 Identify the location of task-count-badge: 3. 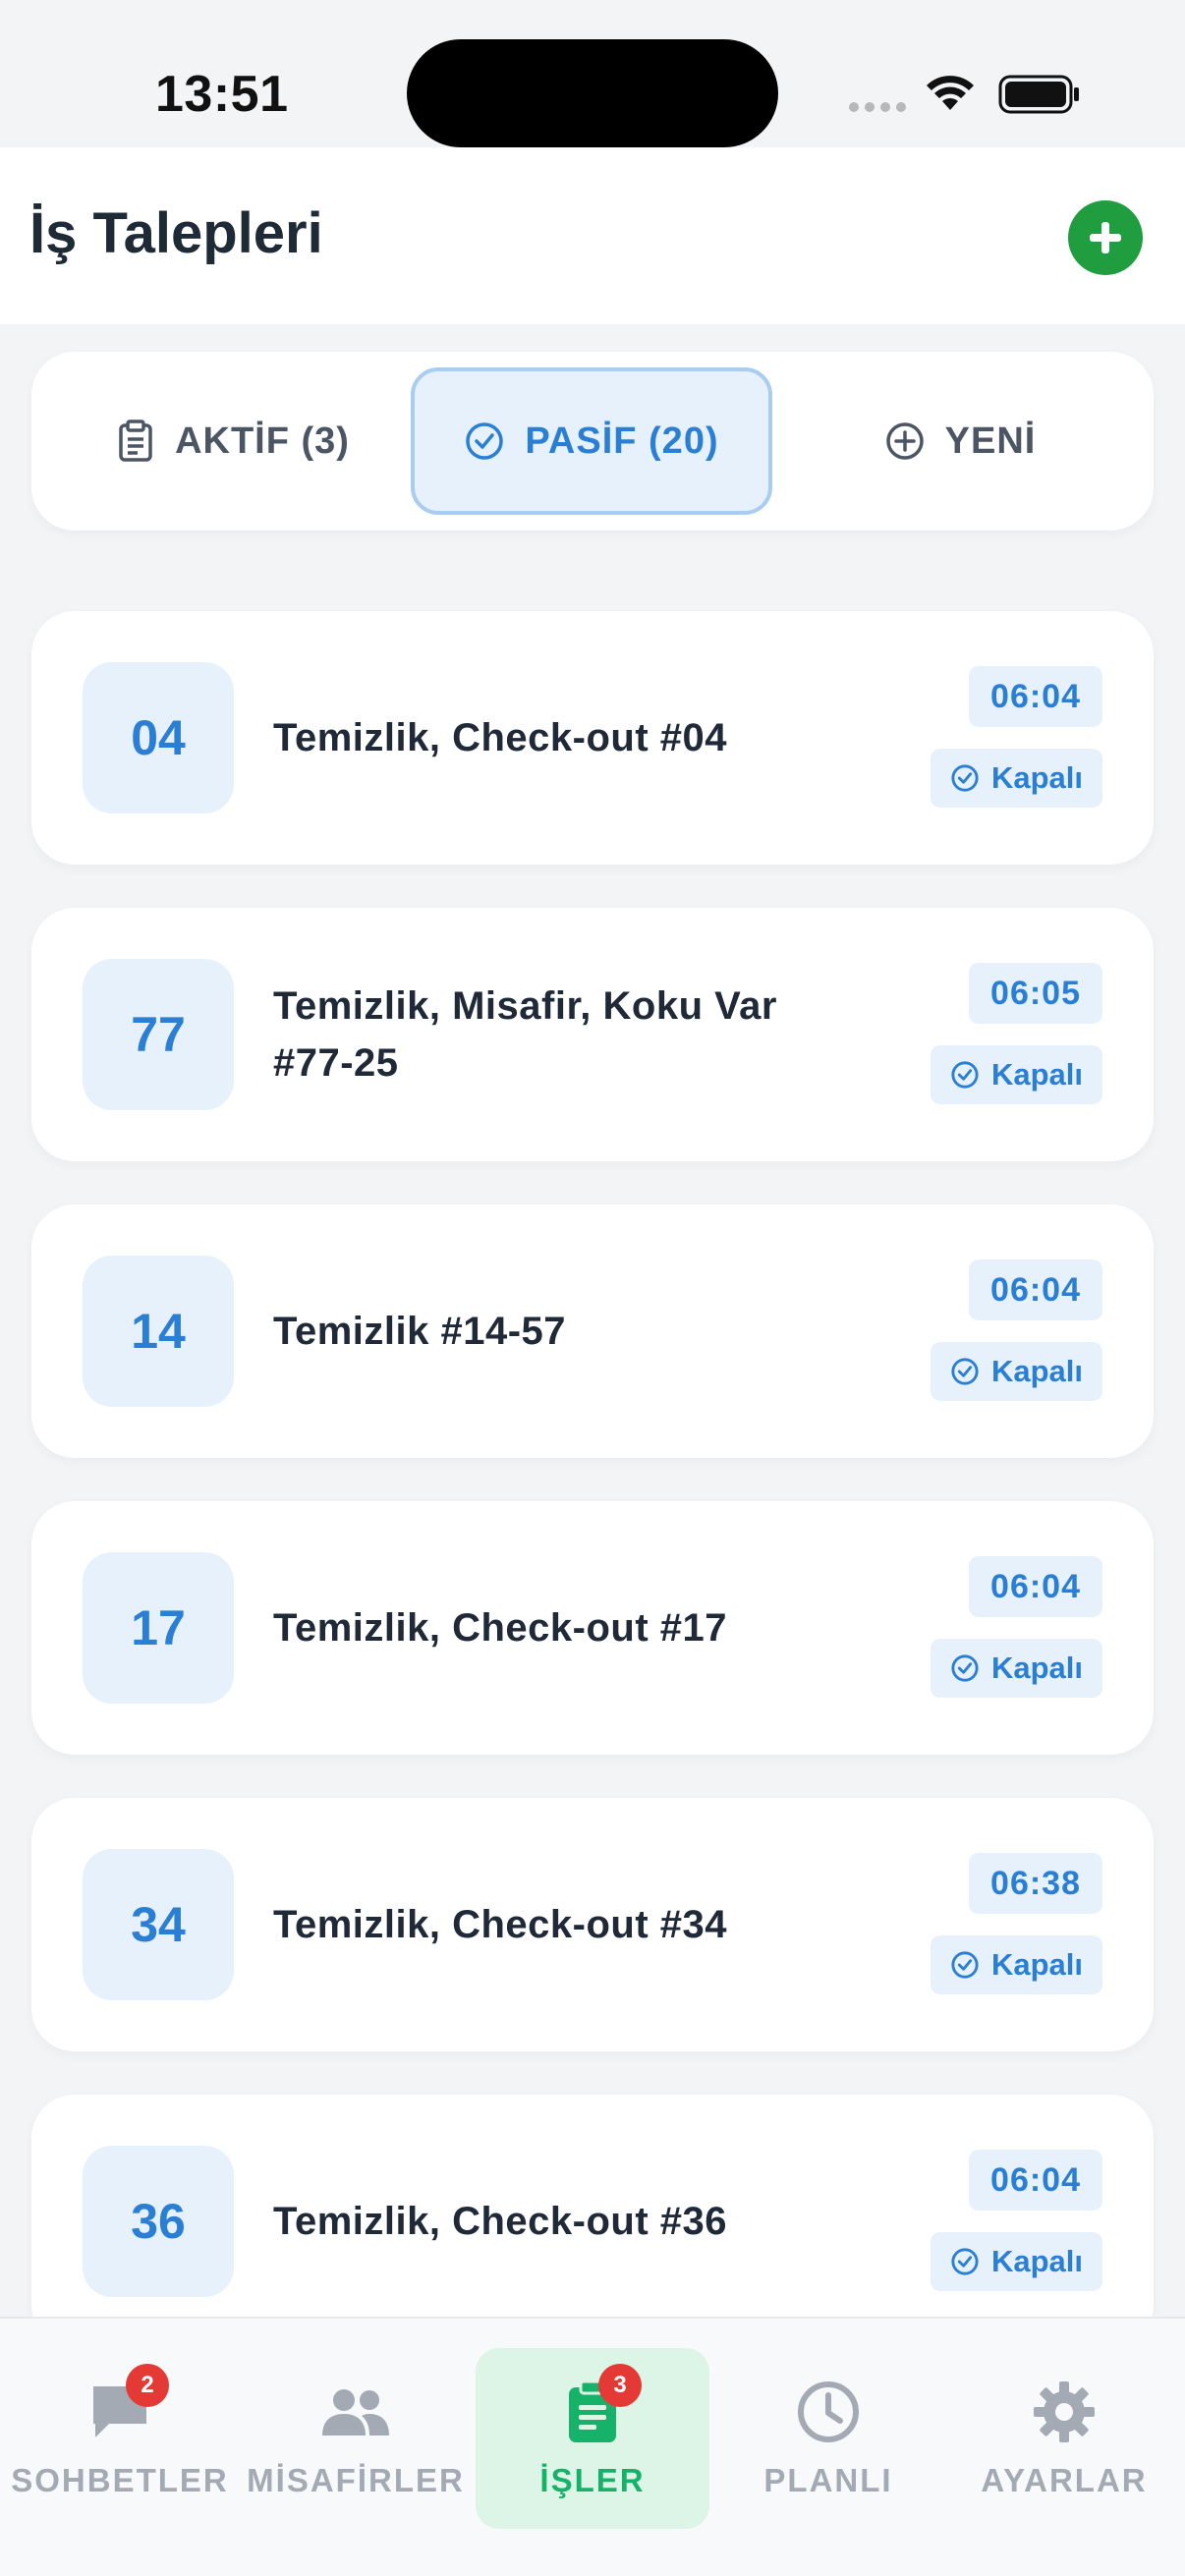
(620, 2385).